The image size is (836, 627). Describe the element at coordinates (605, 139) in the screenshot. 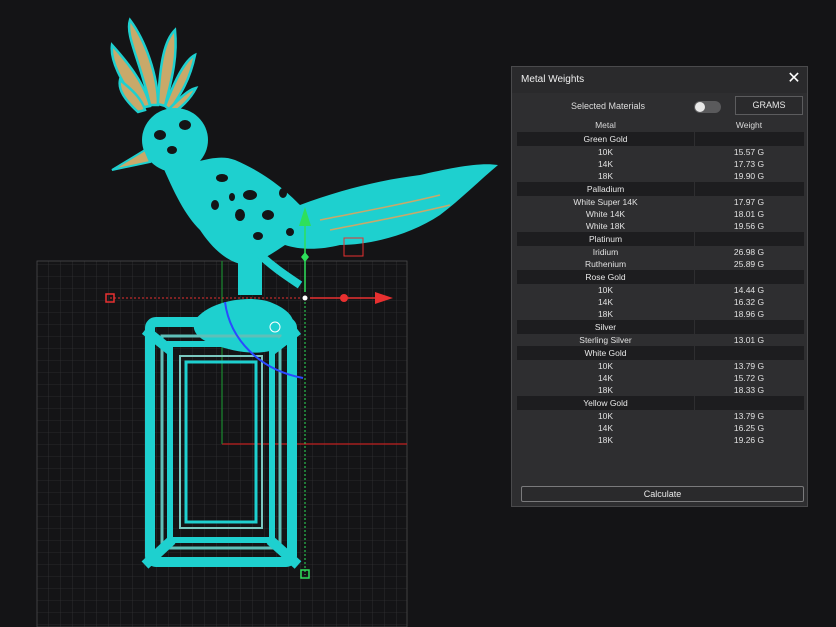

I see `metal-group-label: Green Gold` at that location.